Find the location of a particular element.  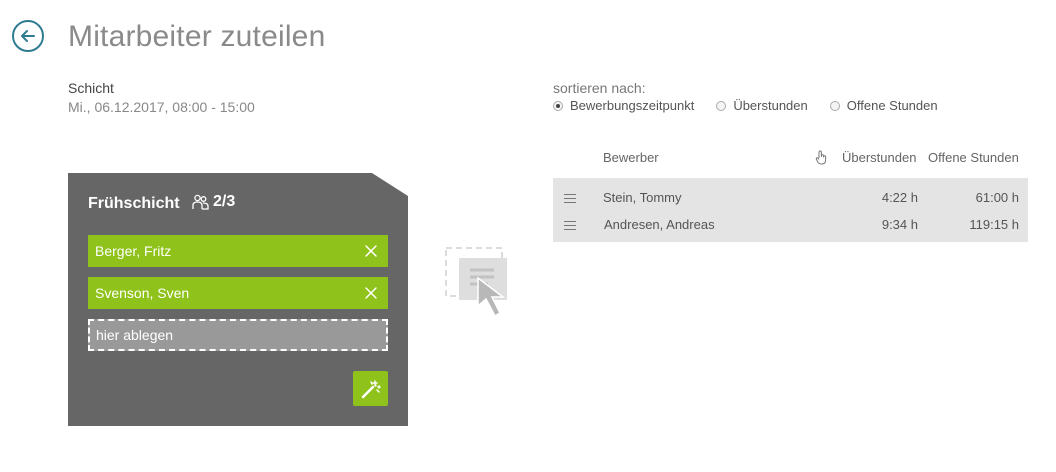

shift-card-title: Frühschicht is located at coordinates (134, 203).